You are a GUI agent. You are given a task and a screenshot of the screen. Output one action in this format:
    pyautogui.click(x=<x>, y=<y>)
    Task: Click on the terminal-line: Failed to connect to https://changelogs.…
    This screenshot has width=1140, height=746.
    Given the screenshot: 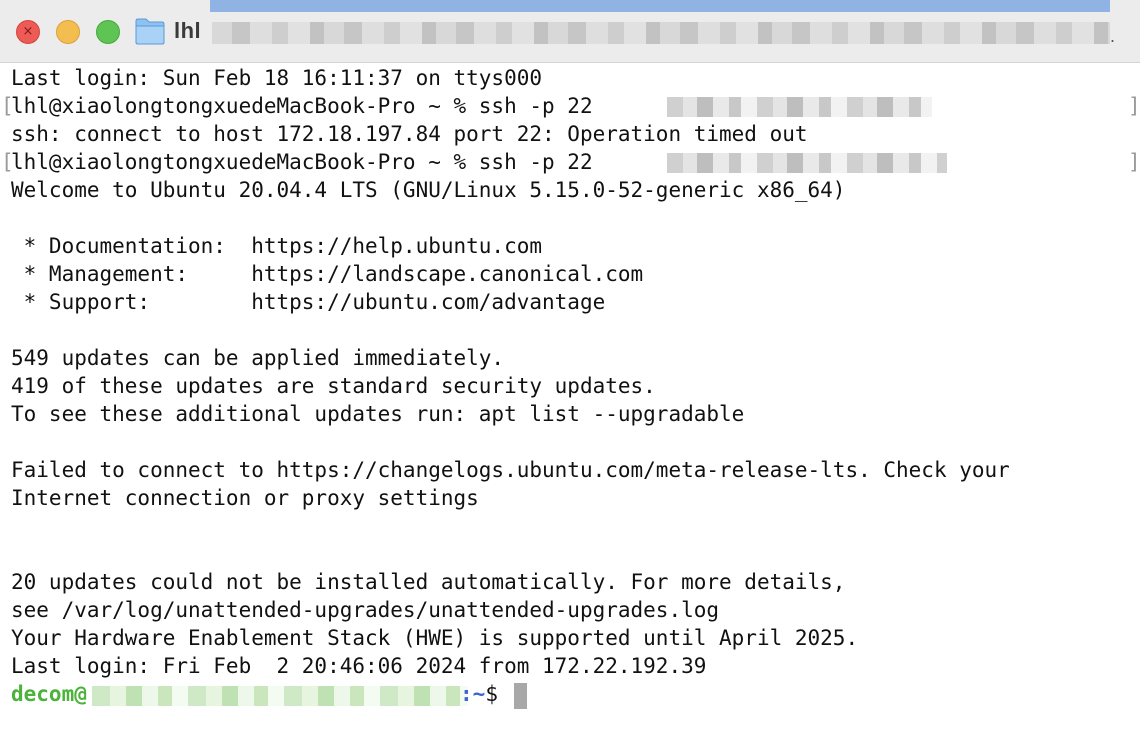 What is the action you would take?
    pyautogui.click(x=510, y=470)
    